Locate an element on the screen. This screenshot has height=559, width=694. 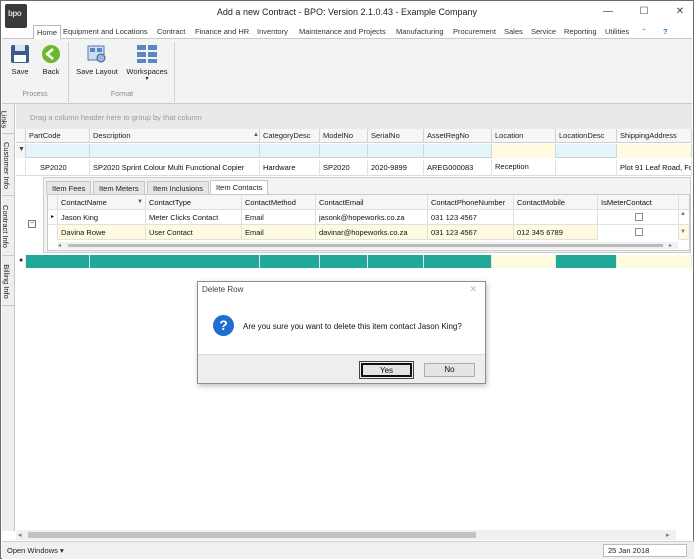
side-tab-links: Links is located at coordinates (7, 119).